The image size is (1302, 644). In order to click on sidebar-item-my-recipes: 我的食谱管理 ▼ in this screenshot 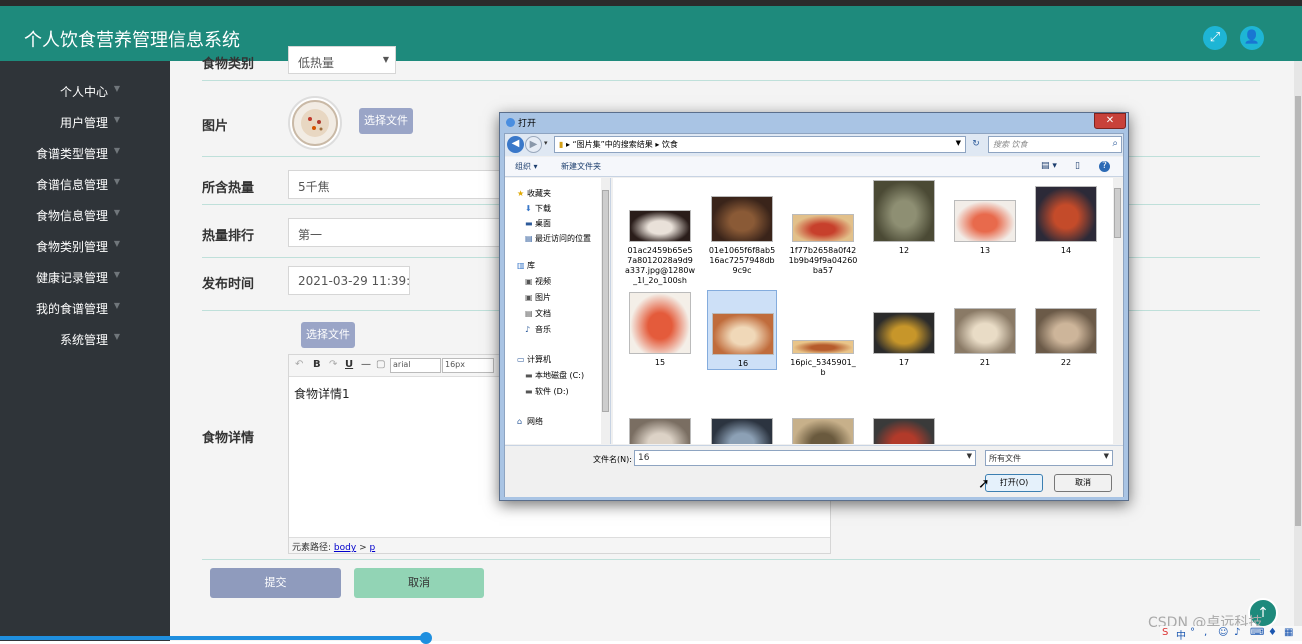, I will do `click(85, 308)`.